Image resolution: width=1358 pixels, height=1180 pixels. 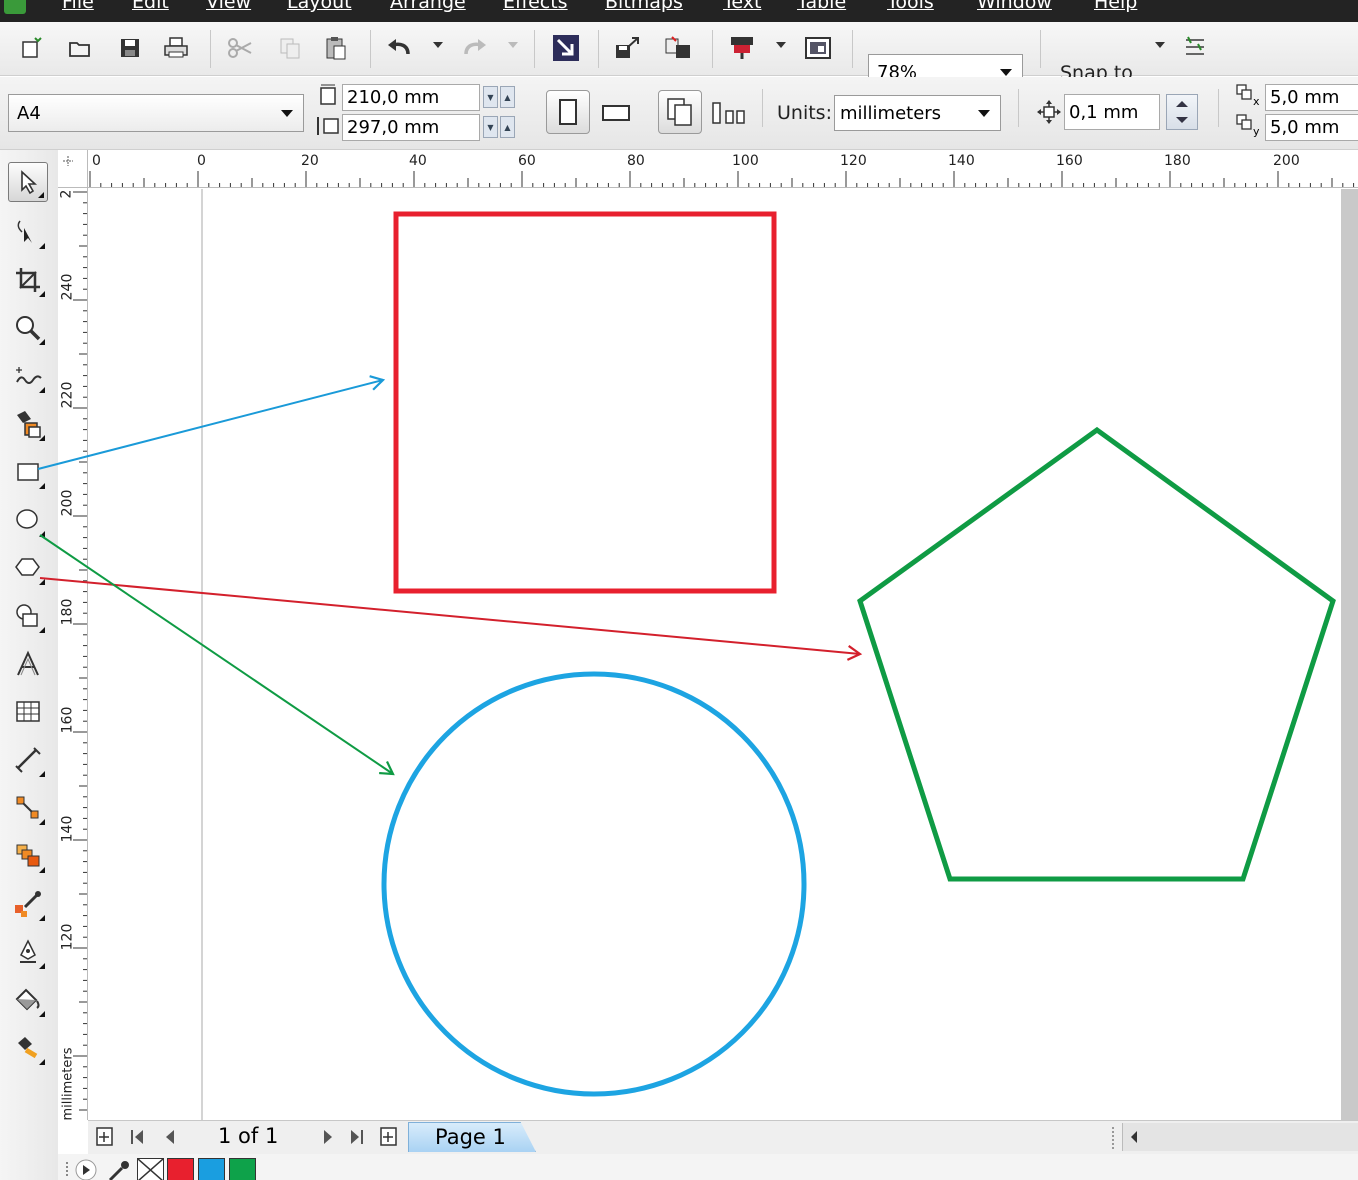 What do you see at coordinates (28, 1000) in the screenshot?
I see `fill-tool-button` at bounding box center [28, 1000].